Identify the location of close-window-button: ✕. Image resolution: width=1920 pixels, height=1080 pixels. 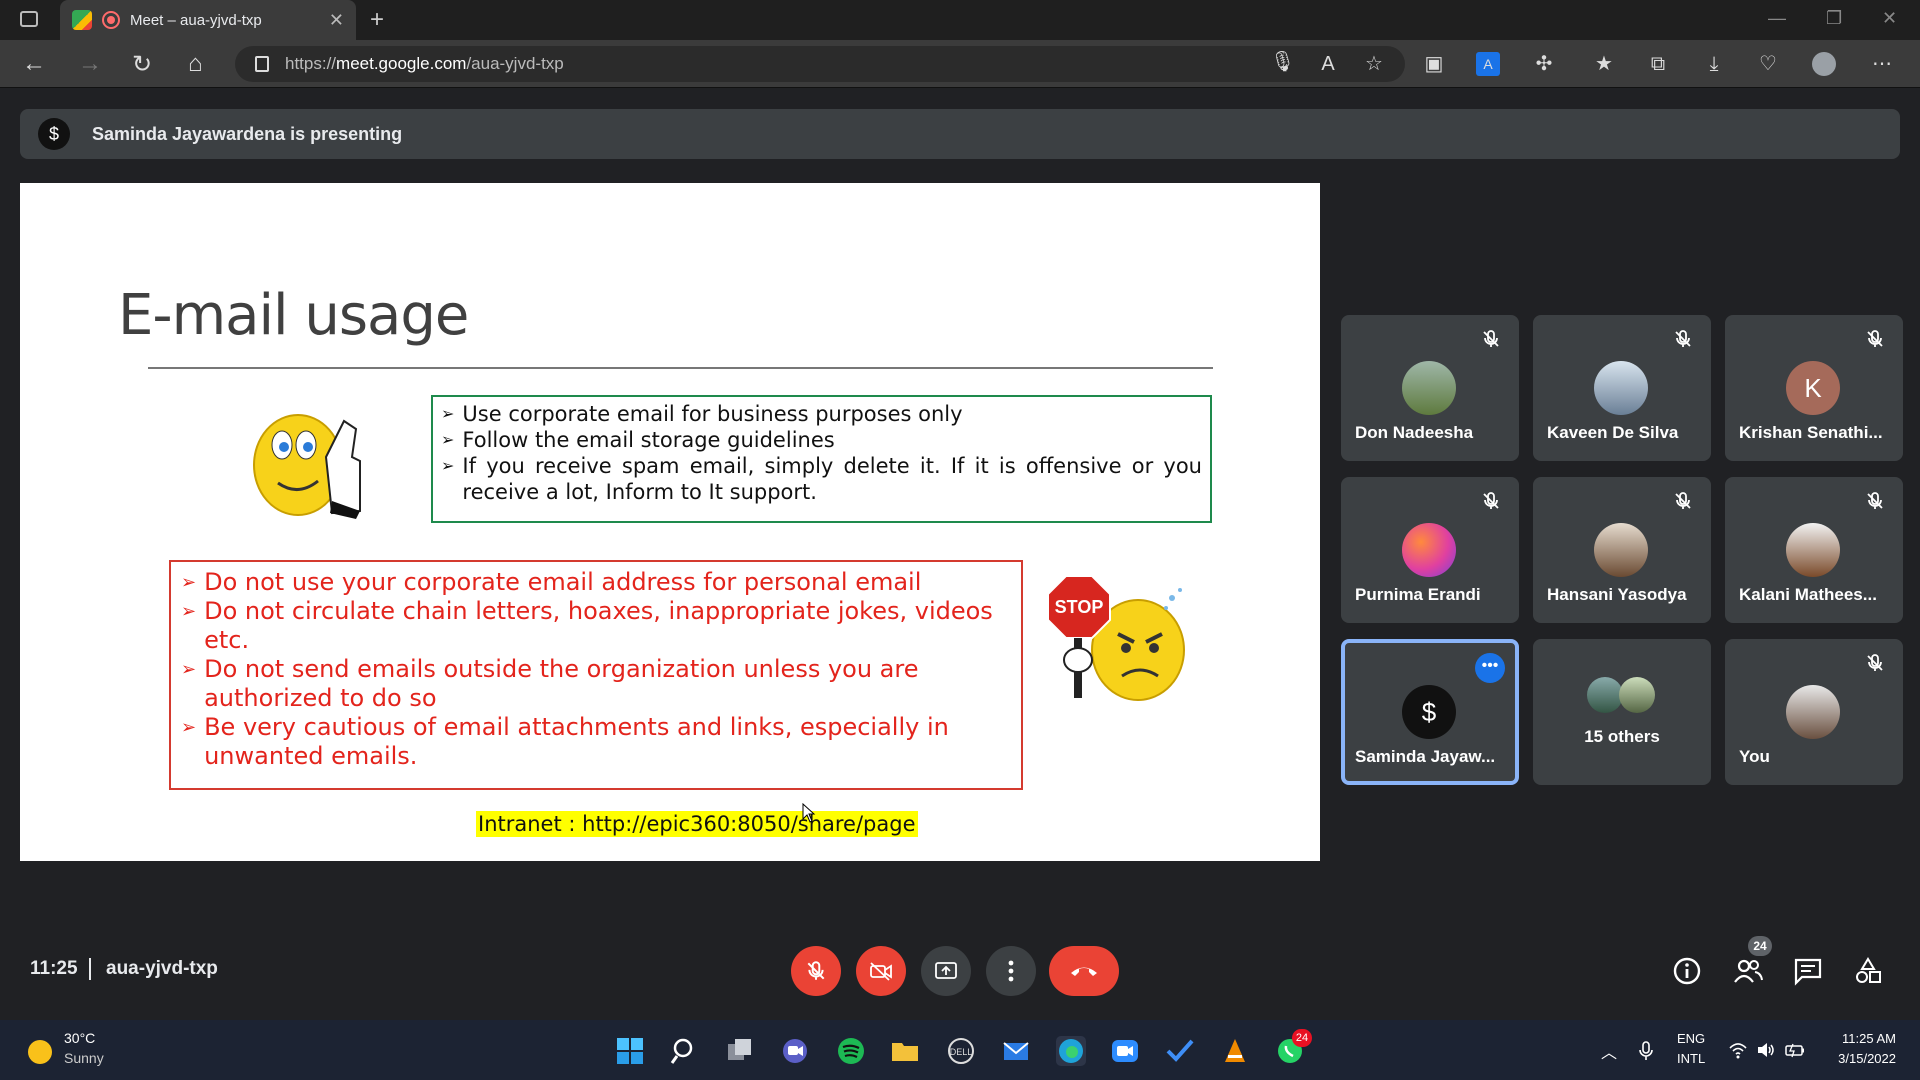
(1889, 18).